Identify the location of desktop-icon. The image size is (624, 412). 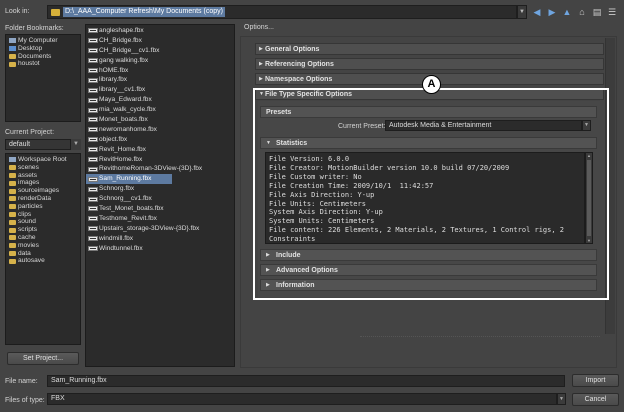
(12, 49).